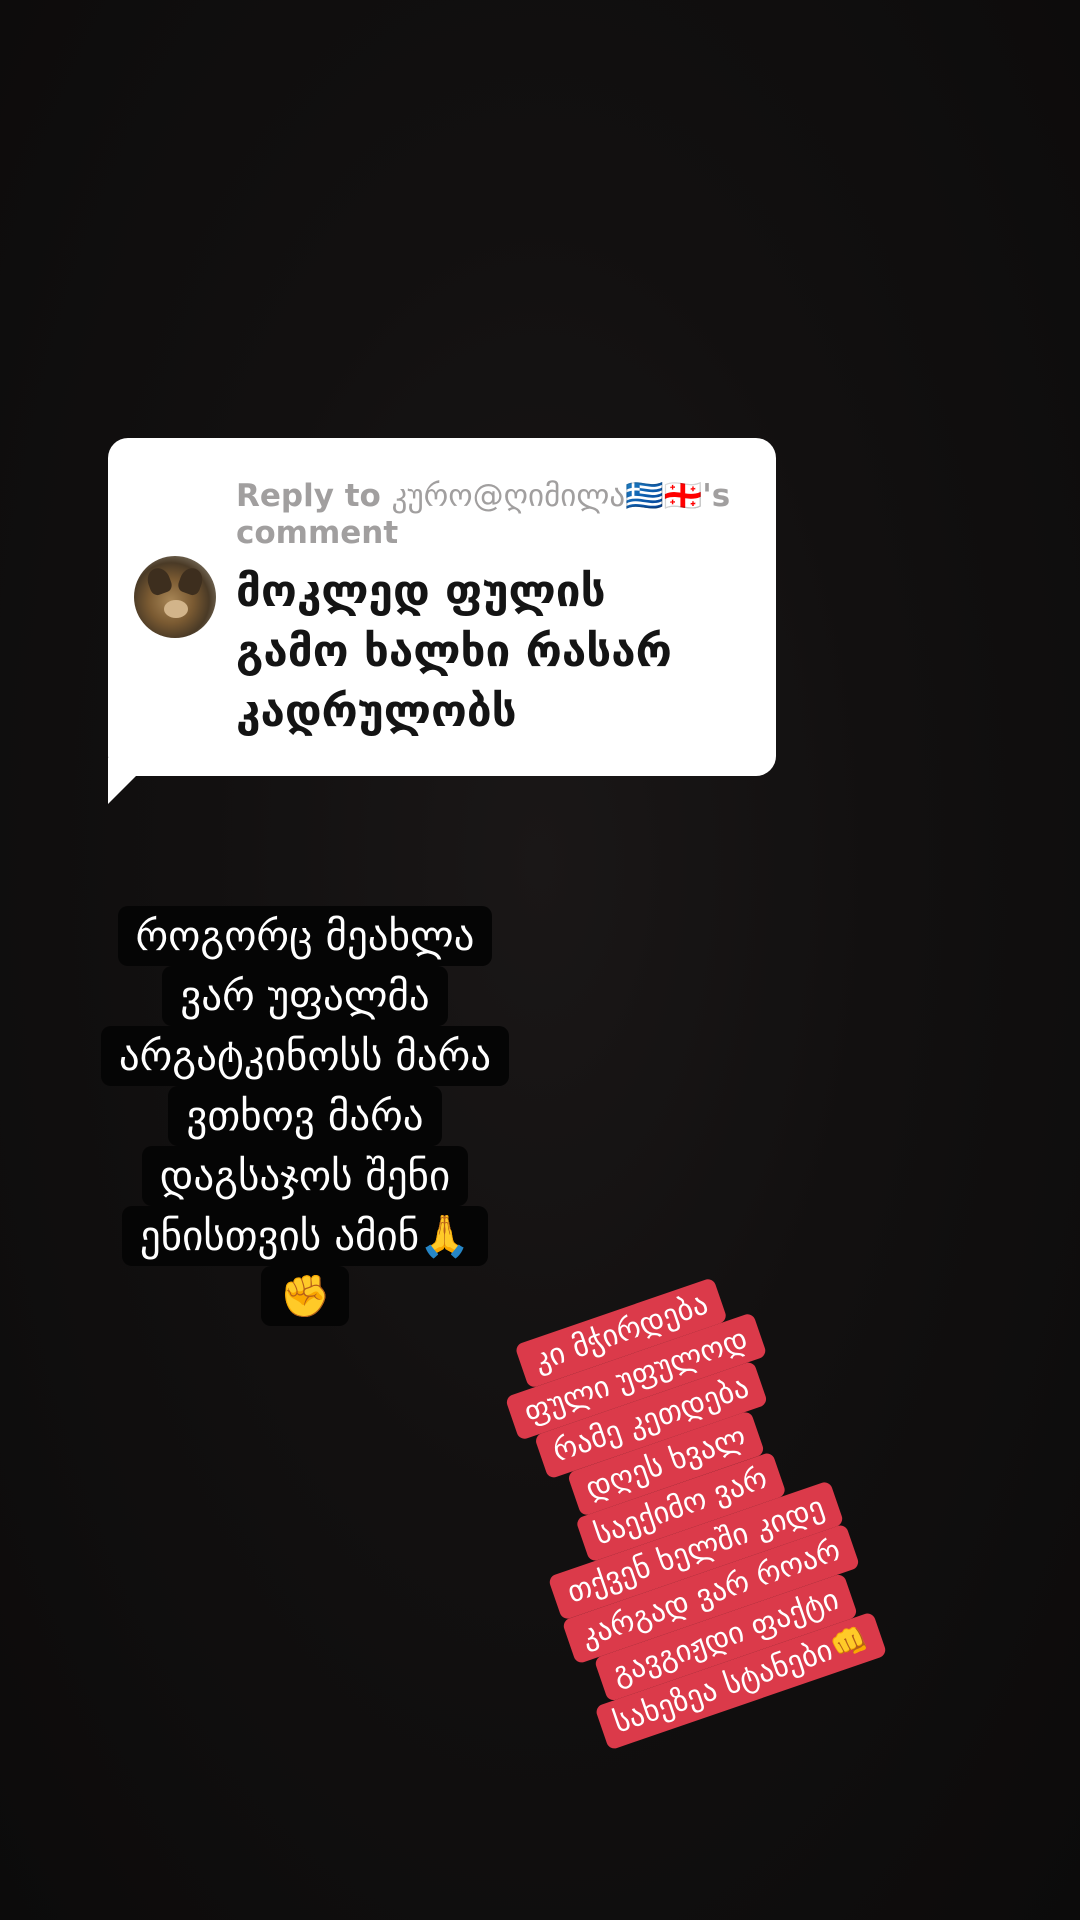 Image resolution: width=1080 pixels, height=1920 pixels. Describe the element at coordinates (317, 533) in the screenshot. I see `reply-suffix-comment: comment` at that location.